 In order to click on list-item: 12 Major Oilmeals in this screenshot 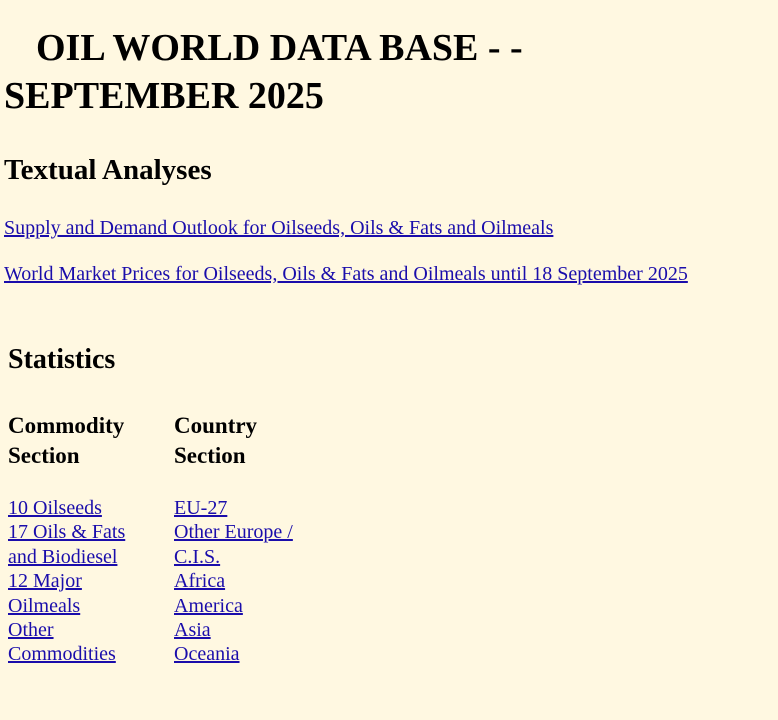, I will do `click(78, 593)`.